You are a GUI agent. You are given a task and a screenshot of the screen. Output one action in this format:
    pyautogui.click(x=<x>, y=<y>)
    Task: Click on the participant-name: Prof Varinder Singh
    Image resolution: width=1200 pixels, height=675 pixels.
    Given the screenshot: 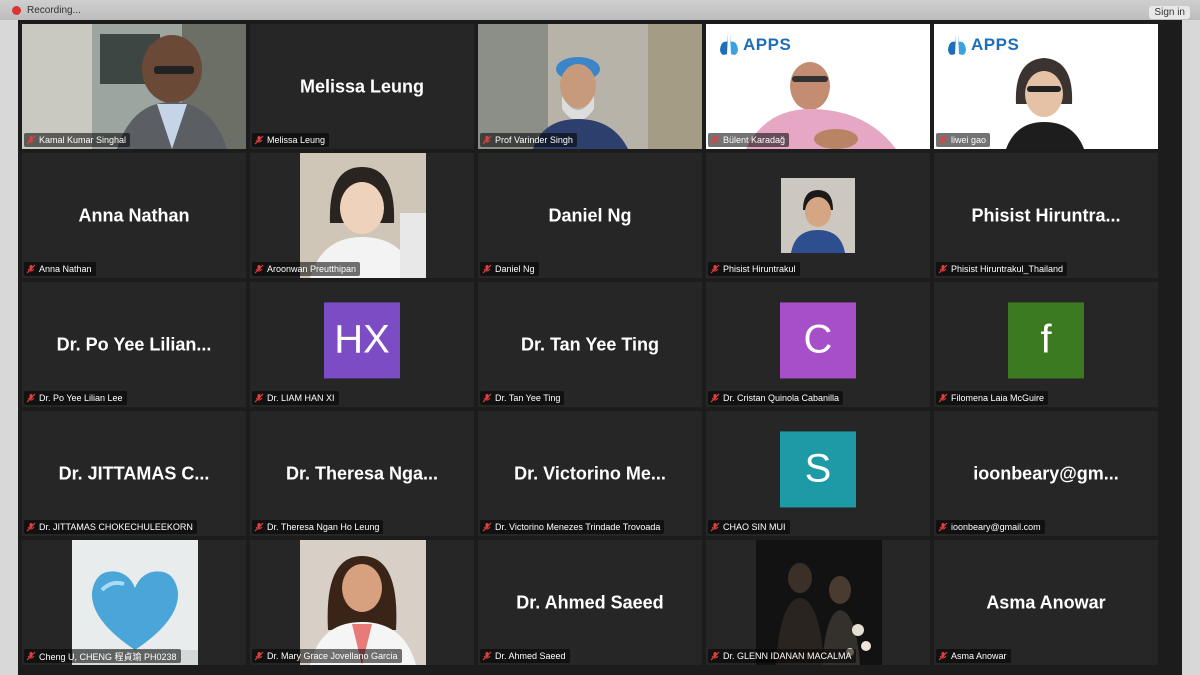 What is the action you would take?
    pyautogui.click(x=534, y=140)
    